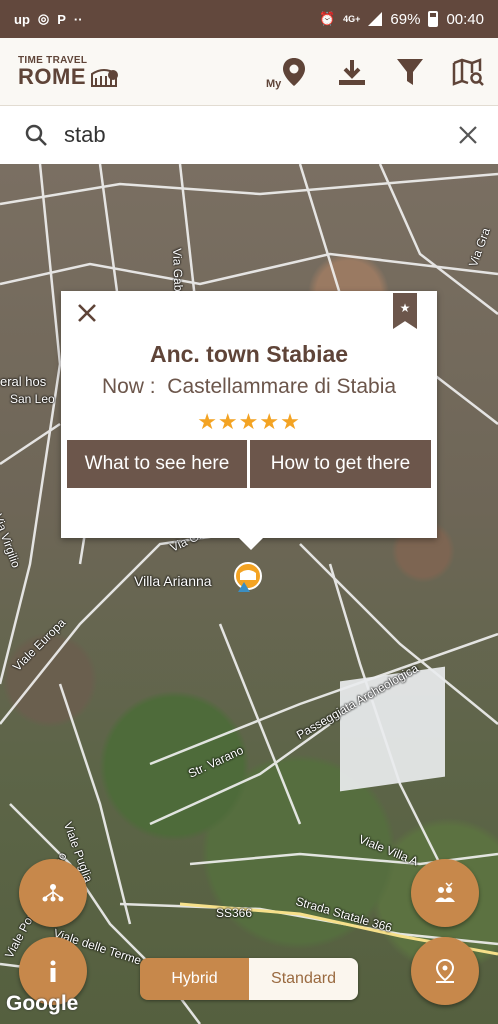  I want to click on download-button, so click(352, 72).